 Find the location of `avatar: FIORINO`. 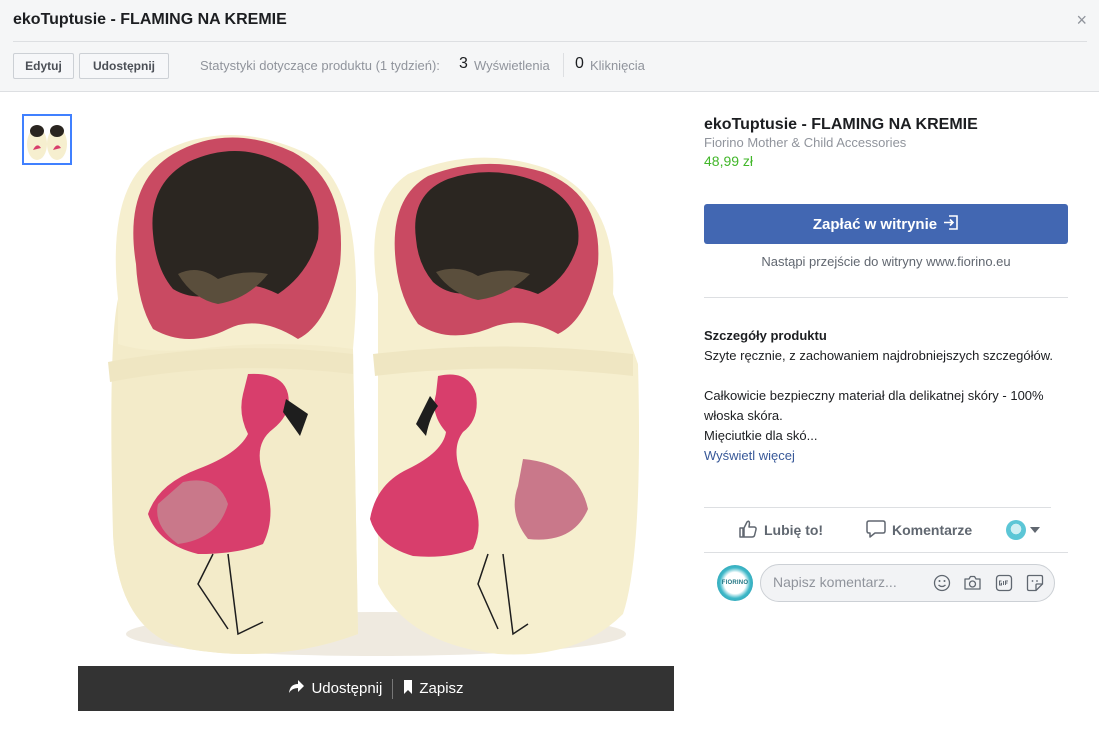

avatar: FIORINO is located at coordinates (735, 583).